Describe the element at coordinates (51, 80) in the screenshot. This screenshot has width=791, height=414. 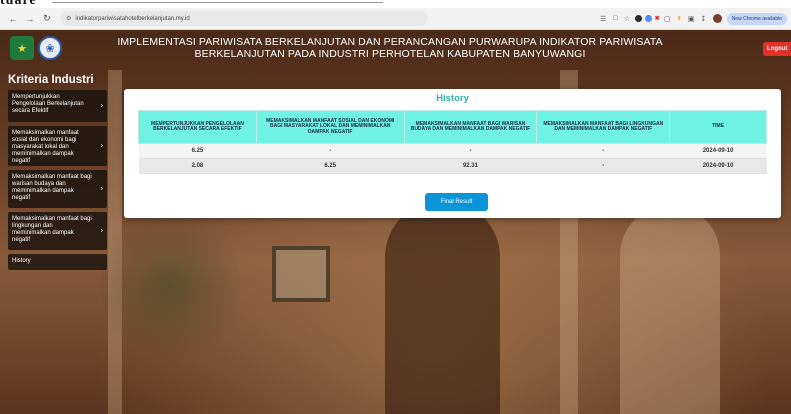
I see `sidebar-title: Kriteria Industri` at that location.